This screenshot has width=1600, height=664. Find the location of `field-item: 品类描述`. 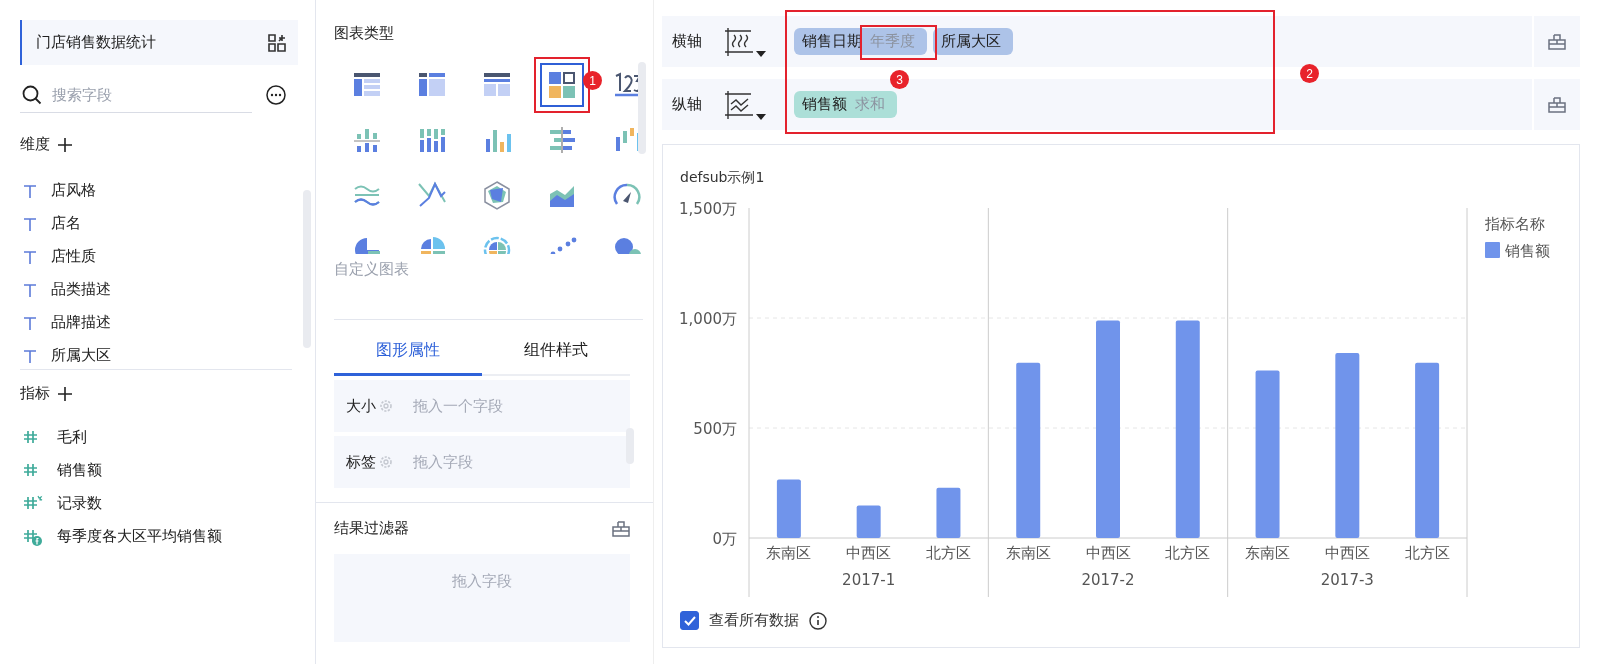

field-item: 品类描述 is located at coordinates (156, 289).